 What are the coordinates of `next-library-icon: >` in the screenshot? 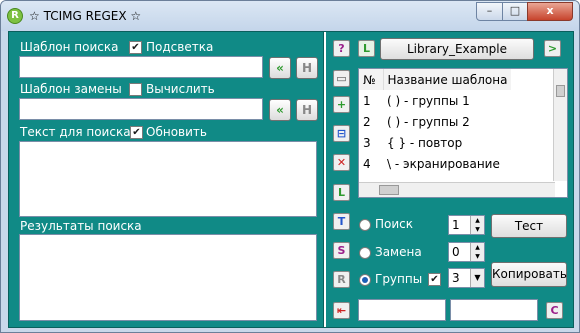 It's located at (552, 48).